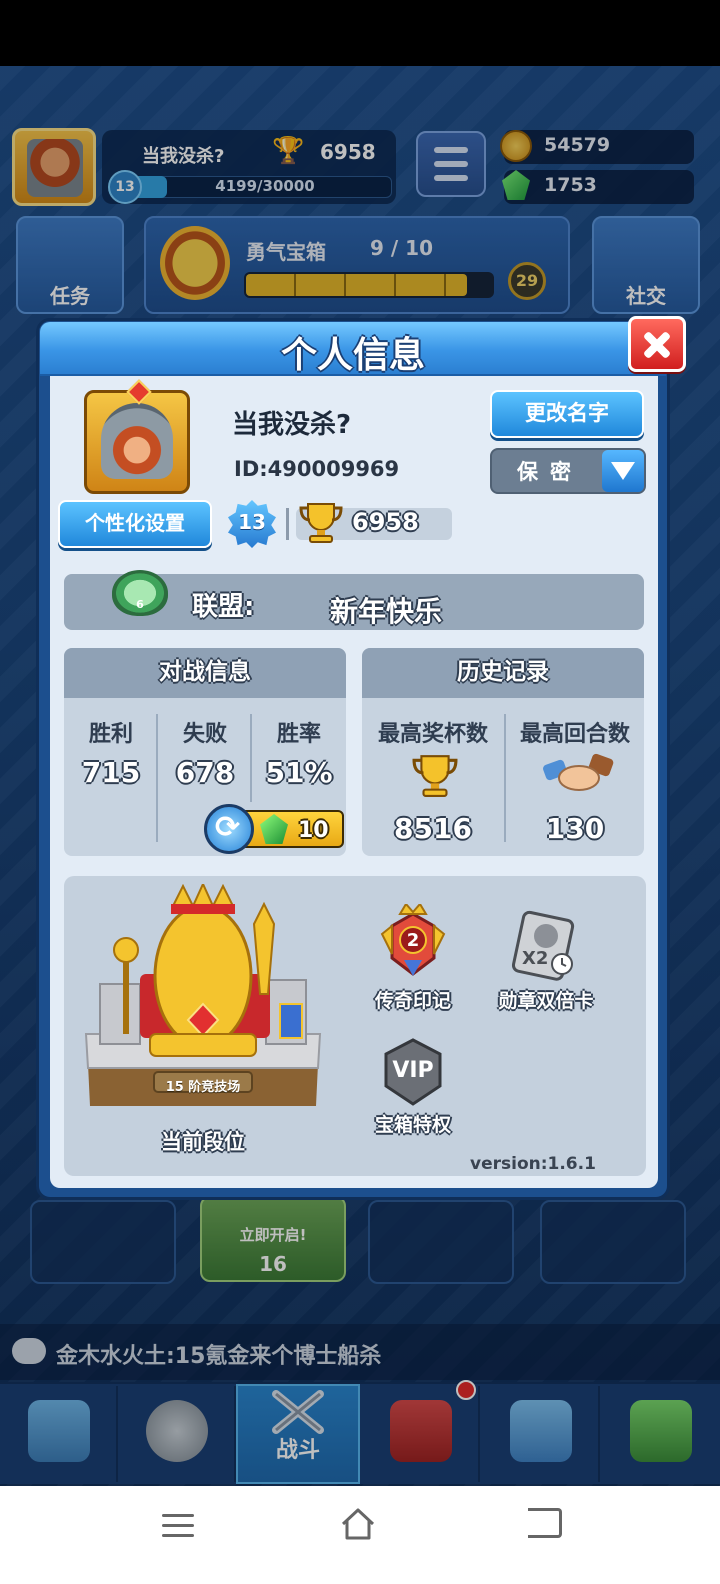 This screenshot has height=1584, width=720. I want to click on profile-id: ID:490009969, so click(317, 469).